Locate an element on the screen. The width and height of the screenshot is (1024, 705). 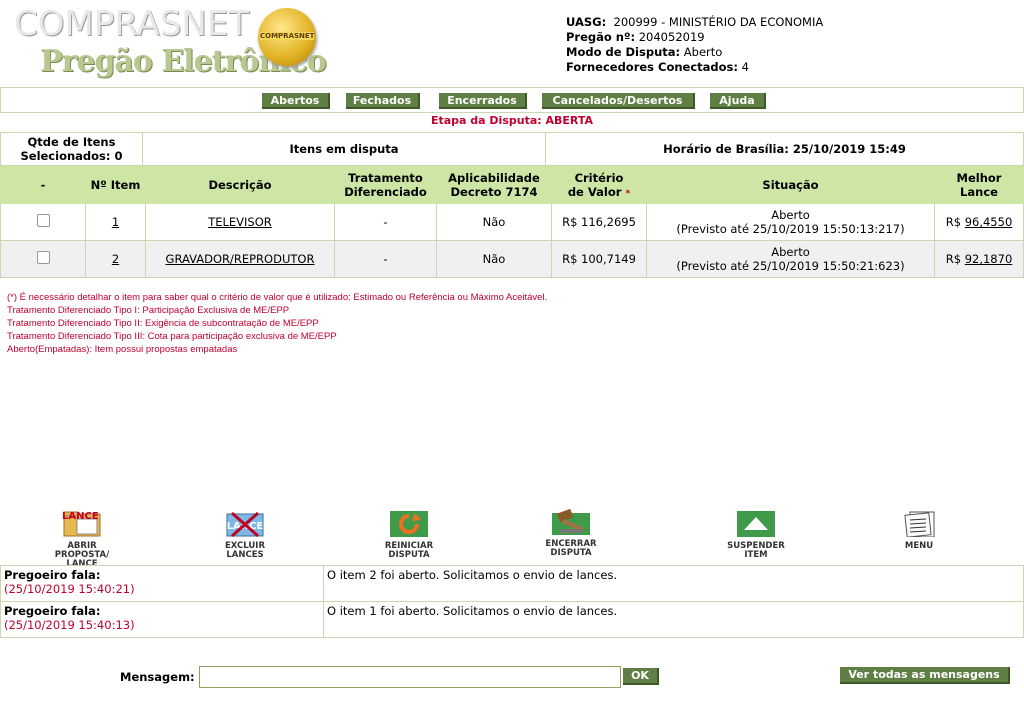
item-descricao: TELEVISOR is located at coordinates (240, 222).